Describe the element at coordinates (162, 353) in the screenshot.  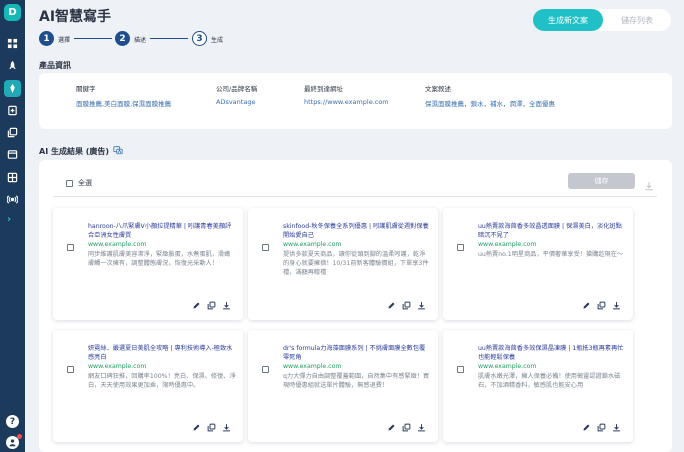
I see `ad-card-title: 妍霓絲．嚴選夏日美肌全攻略 | 專利技術導入-極致水感亮白` at that location.